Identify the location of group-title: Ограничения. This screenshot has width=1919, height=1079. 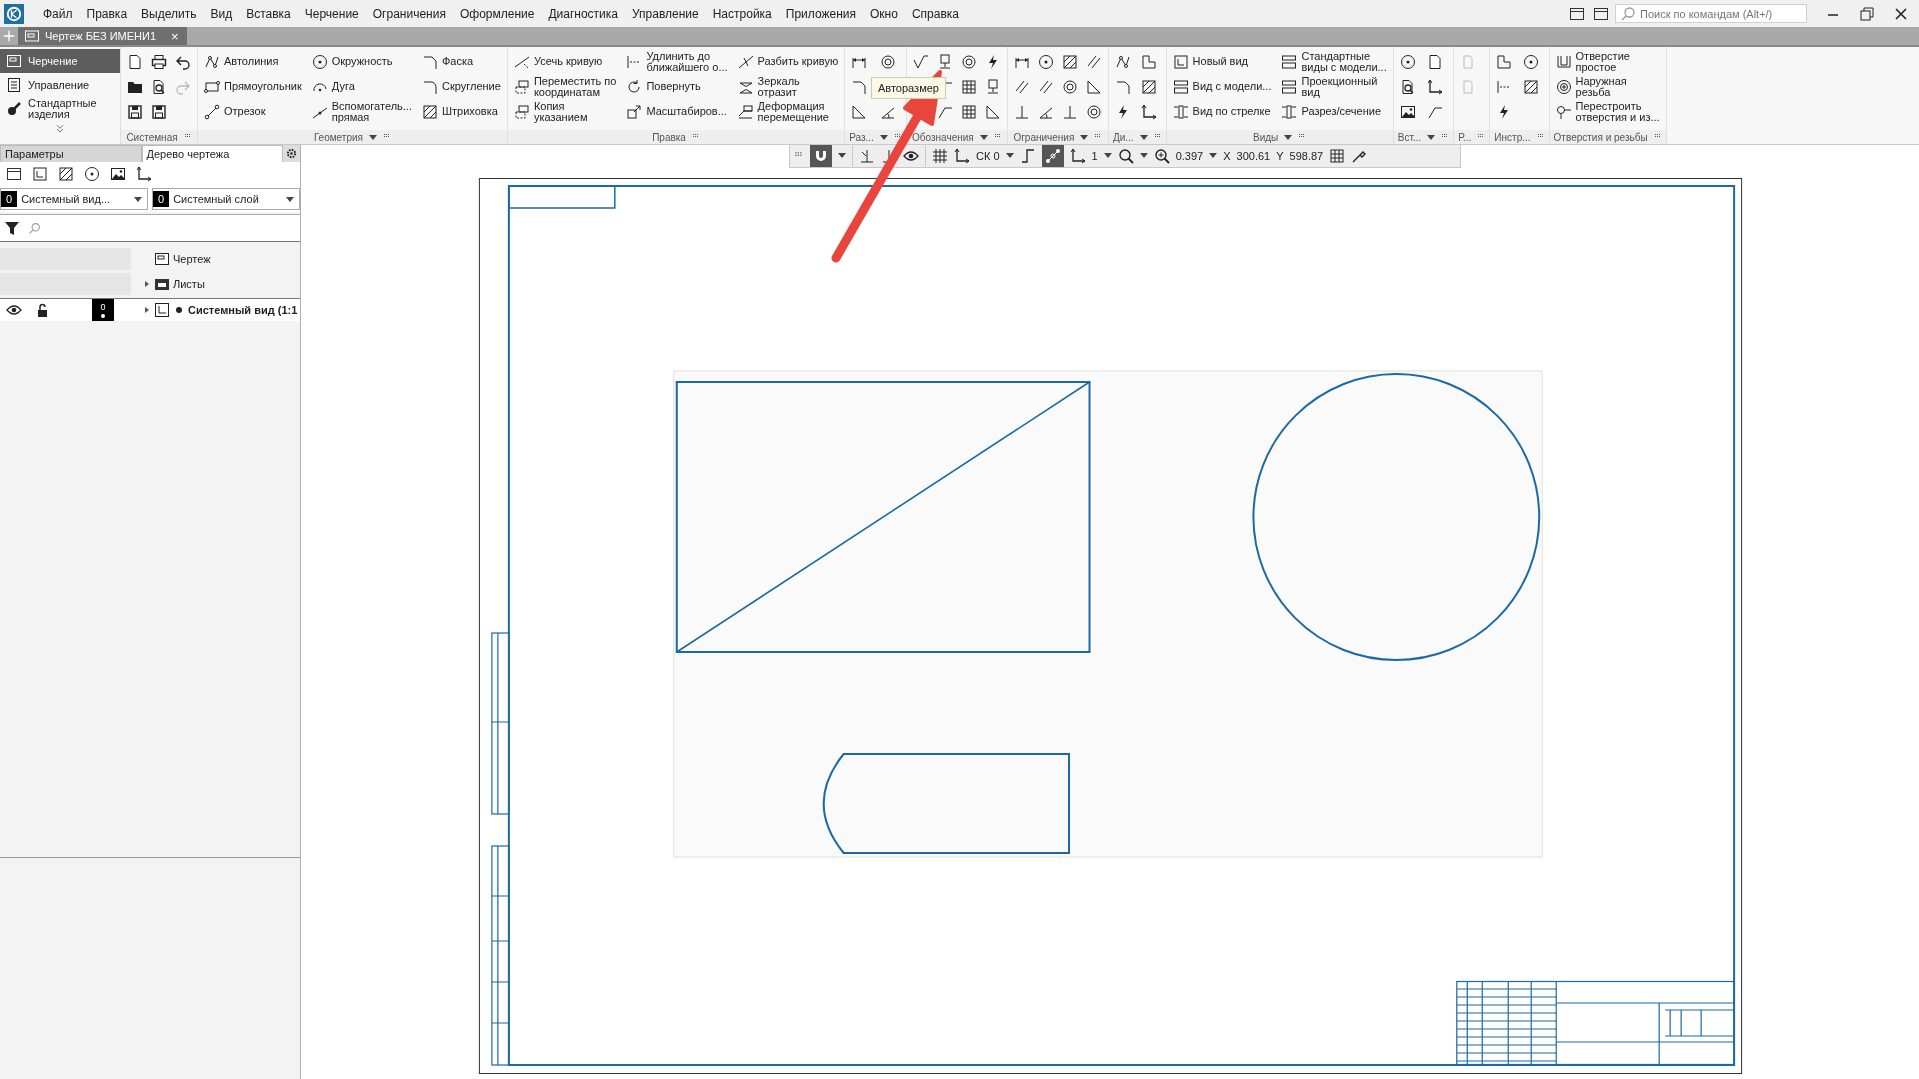
(1044, 137).